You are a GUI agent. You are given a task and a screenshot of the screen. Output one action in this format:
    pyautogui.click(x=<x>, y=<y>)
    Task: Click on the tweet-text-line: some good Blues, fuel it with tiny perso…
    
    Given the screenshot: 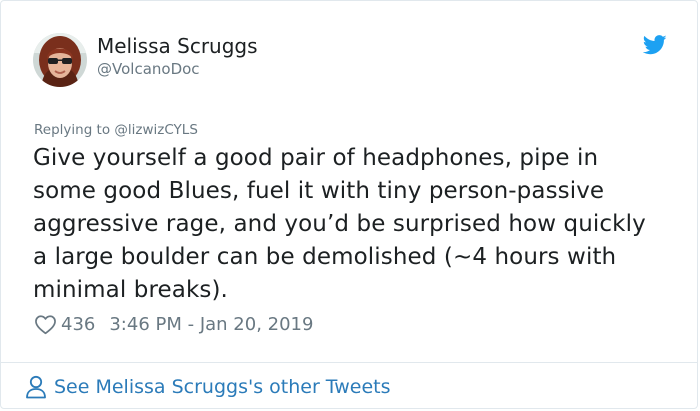 What is the action you would take?
    pyautogui.click(x=319, y=191)
    